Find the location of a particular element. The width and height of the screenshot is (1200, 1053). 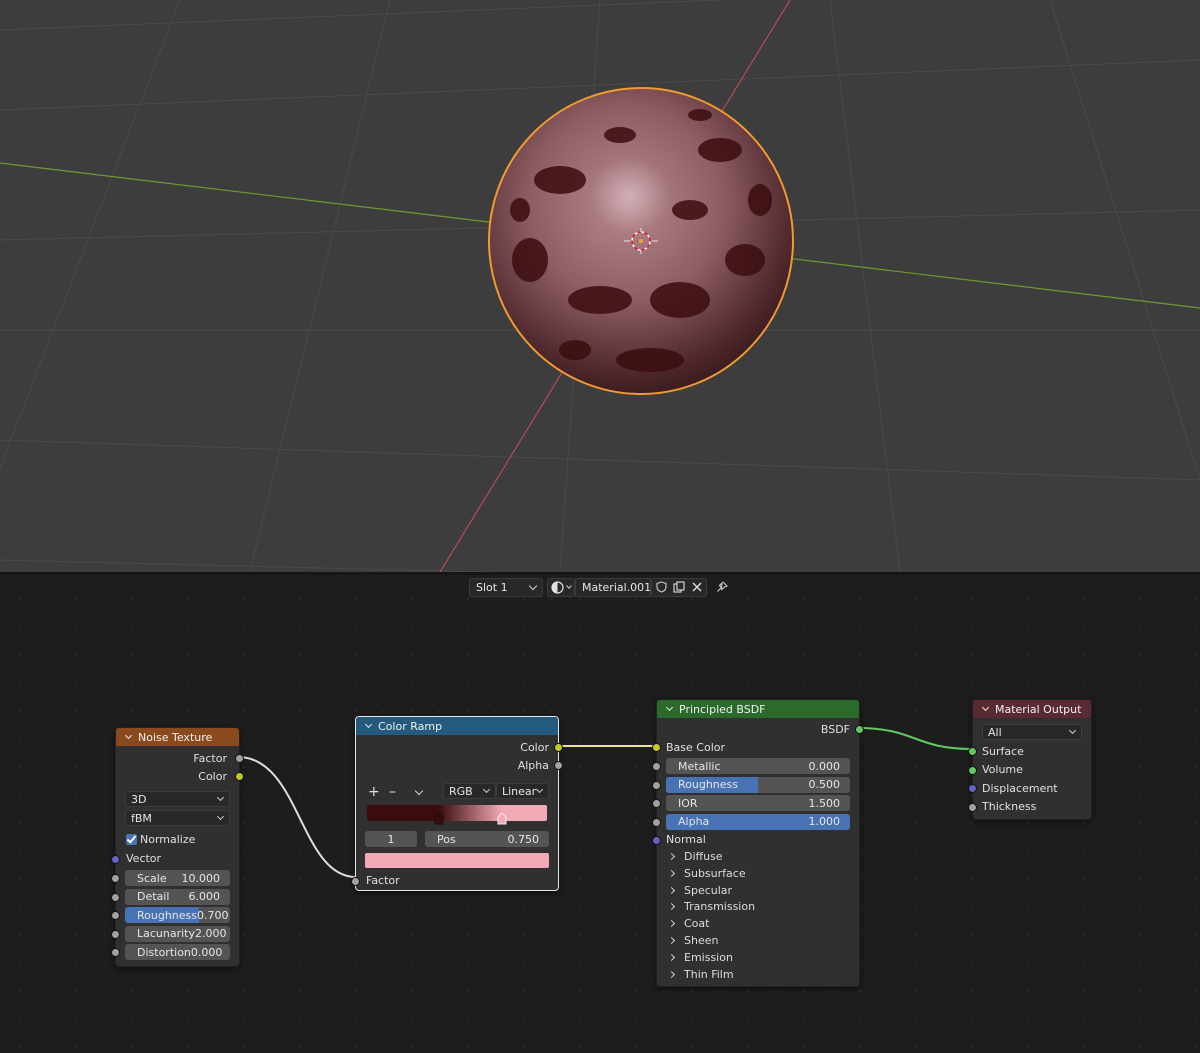

roughness-field: Roughness 0.500 is located at coordinates (758, 784).